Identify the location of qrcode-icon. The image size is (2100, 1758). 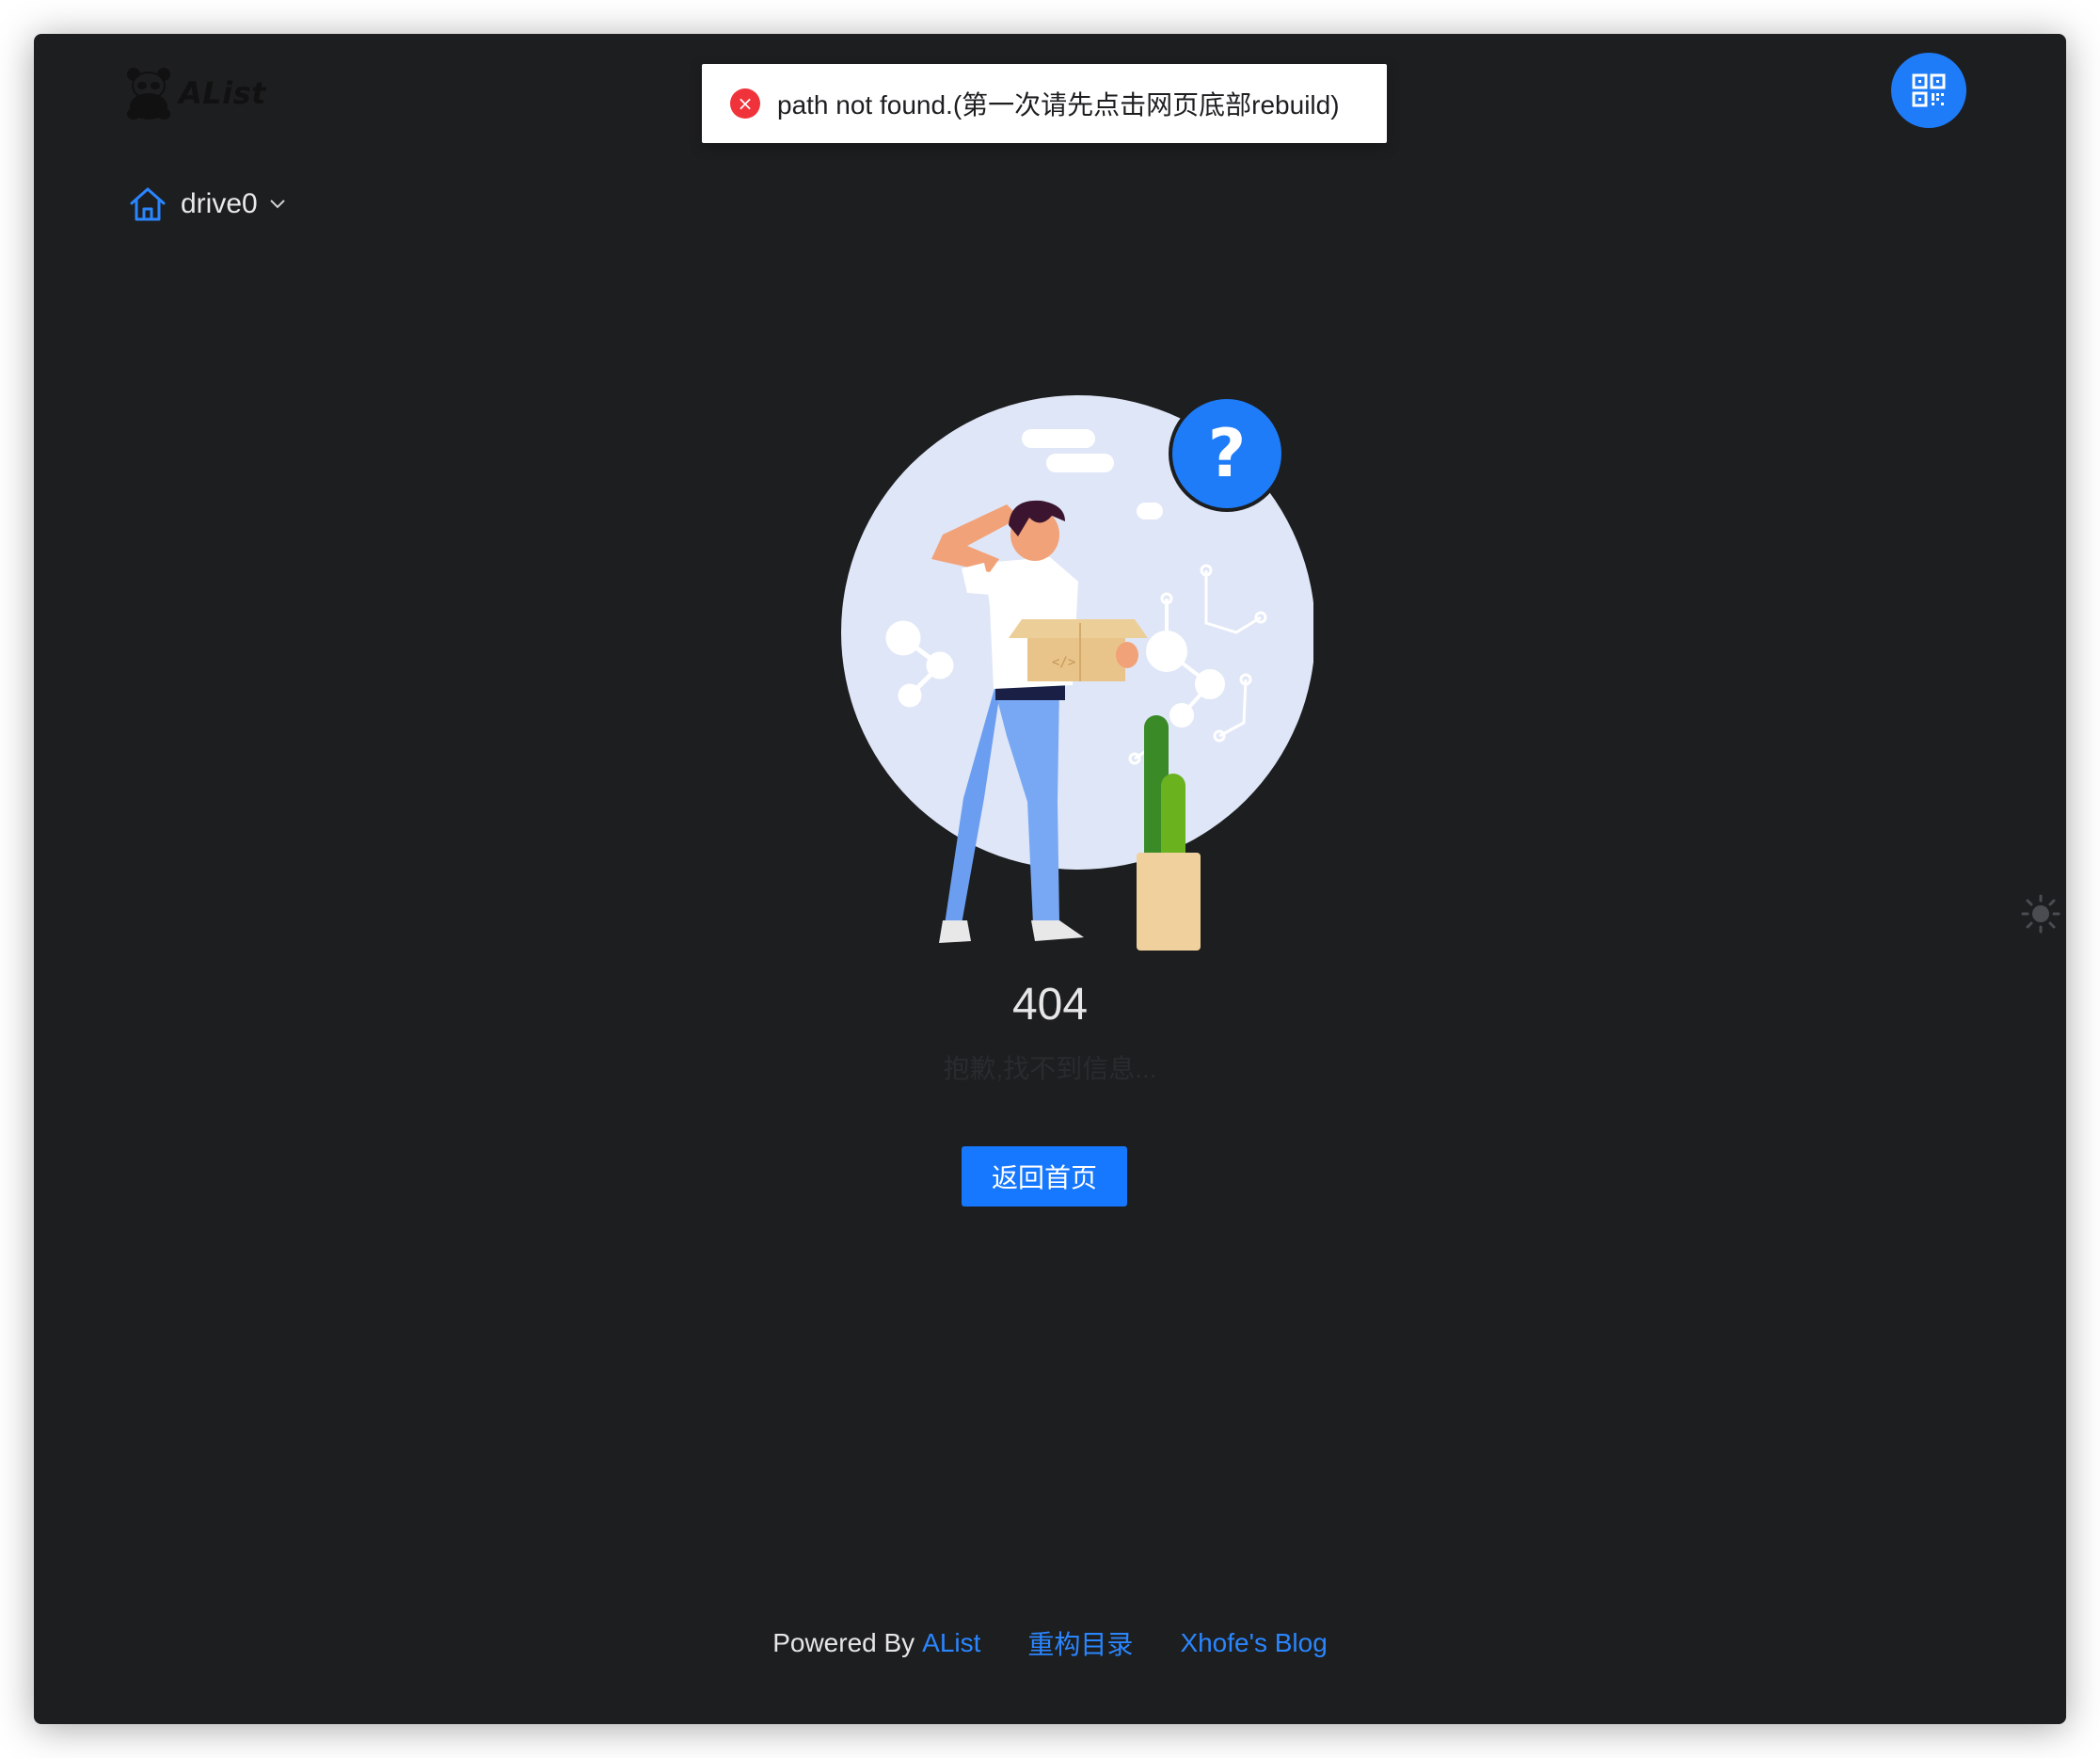
(1929, 90).